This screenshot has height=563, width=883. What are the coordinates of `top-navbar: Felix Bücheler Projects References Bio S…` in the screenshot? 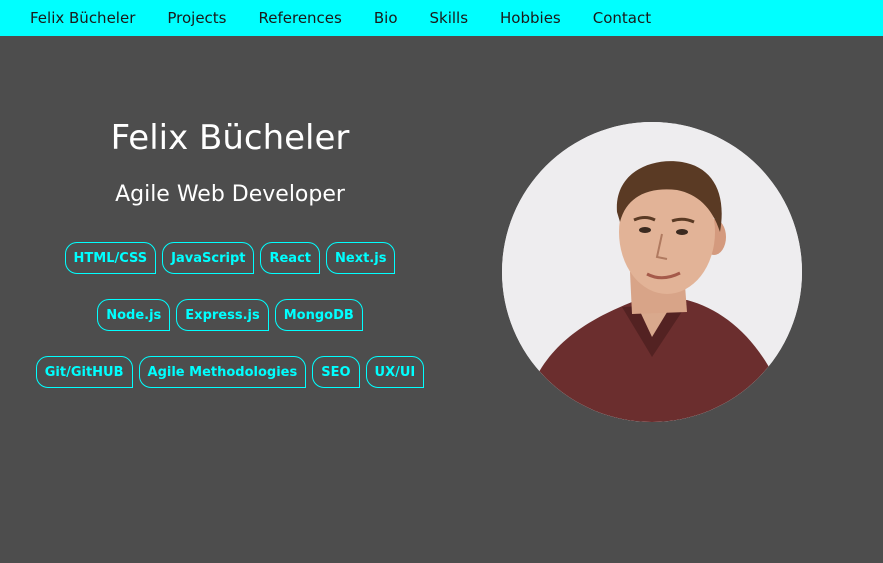 It's located at (441, 18).